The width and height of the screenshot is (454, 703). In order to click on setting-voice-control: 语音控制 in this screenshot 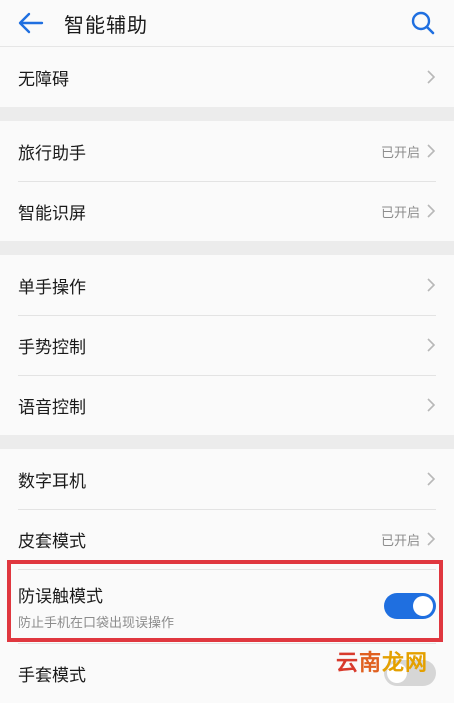, I will do `click(227, 405)`.